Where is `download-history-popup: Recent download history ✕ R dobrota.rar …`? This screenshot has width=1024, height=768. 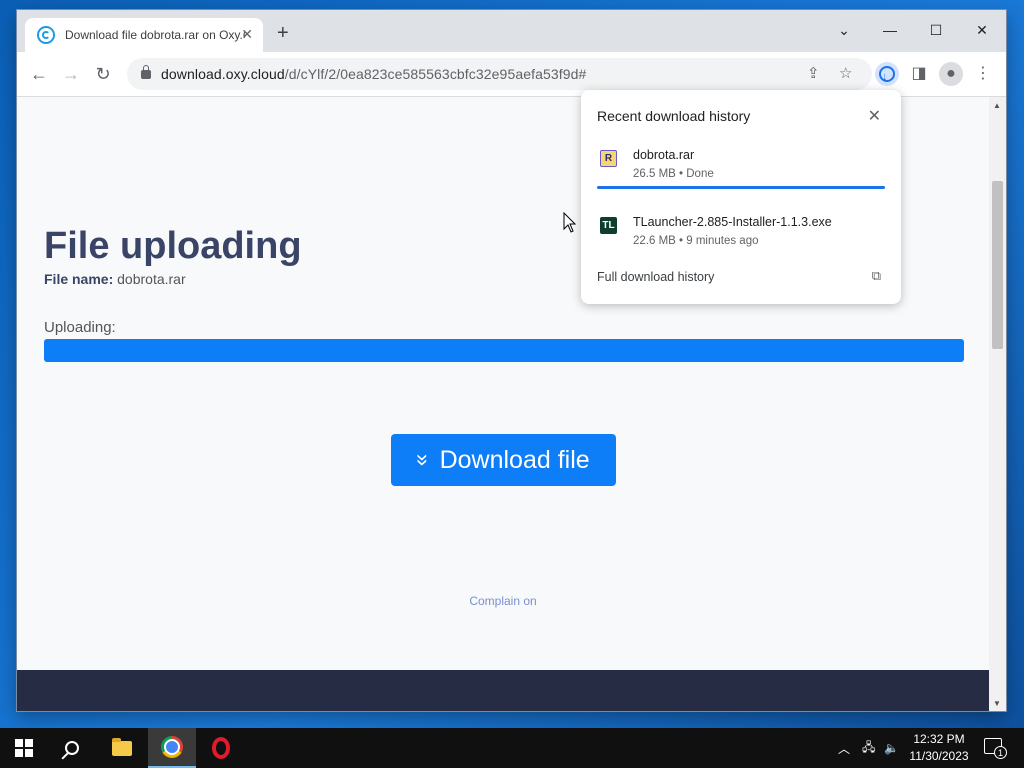 download-history-popup: Recent download history ✕ R dobrota.rar … is located at coordinates (741, 197).